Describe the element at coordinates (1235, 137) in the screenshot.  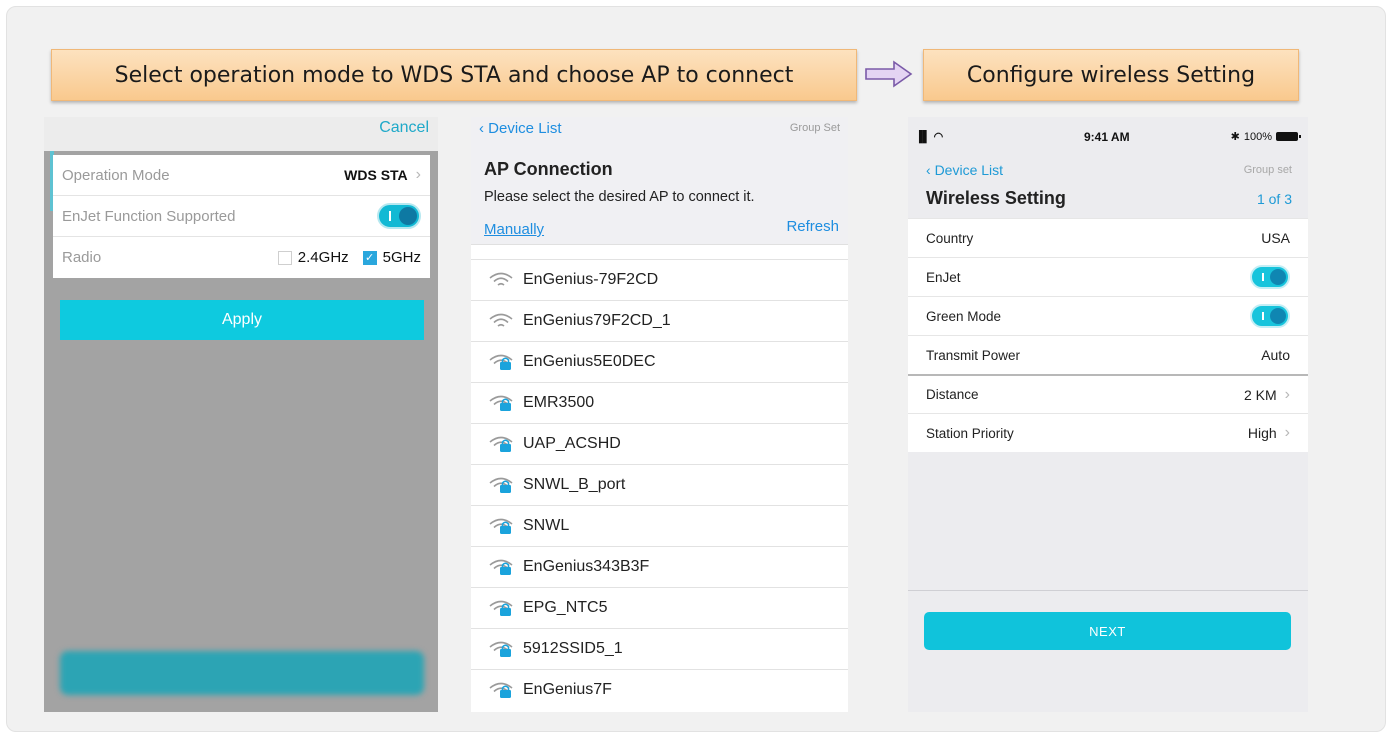
I see `bluetooth-icon: ✱` at that location.